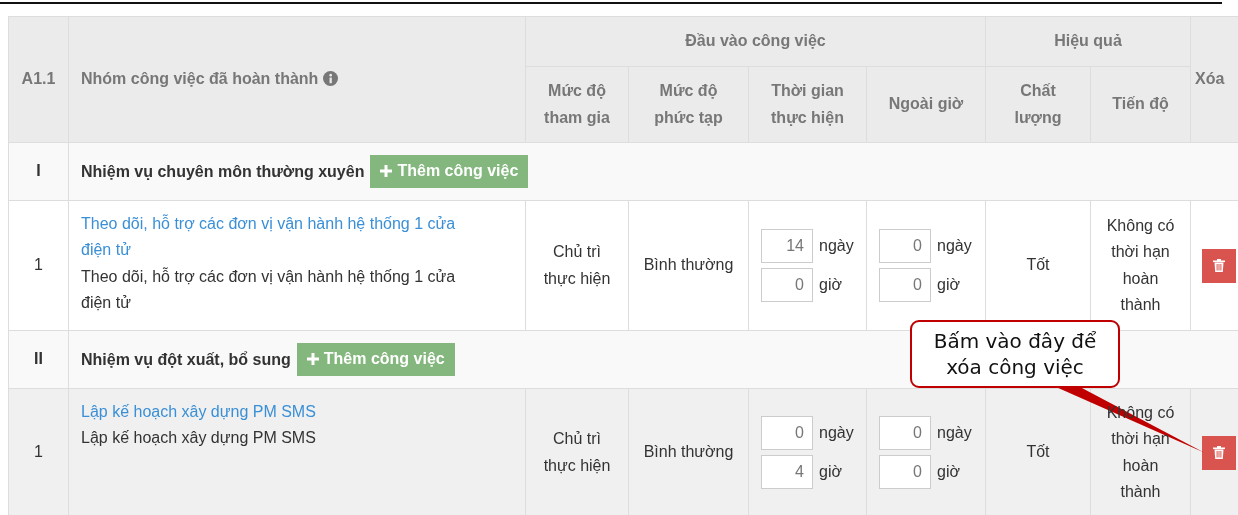 This screenshot has height=515, width=1238. Describe the element at coordinates (38, 359) in the screenshot. I see `section-number: II` at that location.